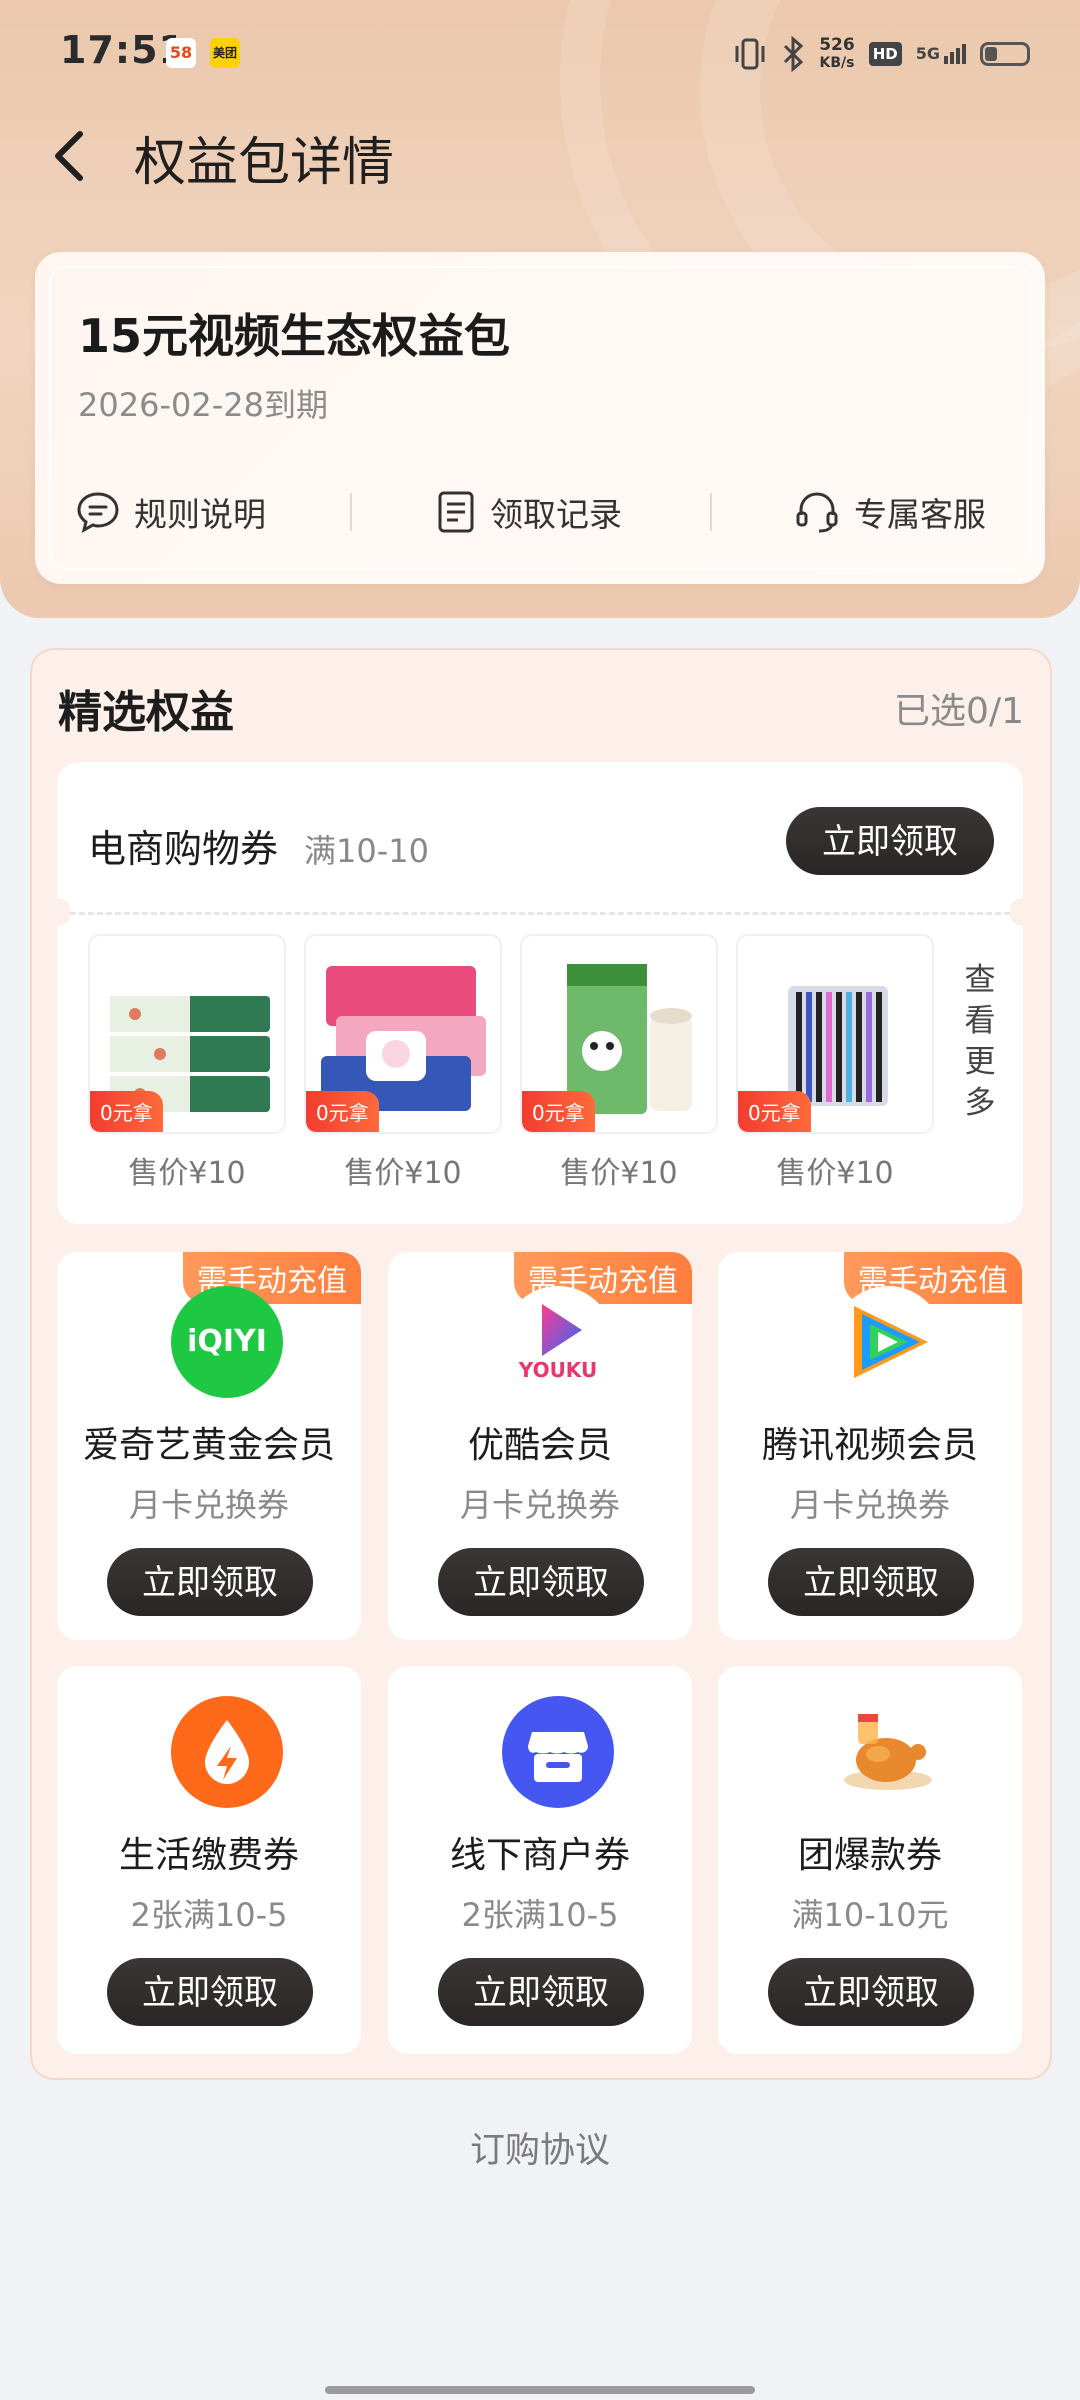 This screenshot has height=2400, width=1080. Describe the element at coordinates (869, 1855) in the screenshot. I see `benefit-name: 团爆款券` at that location.